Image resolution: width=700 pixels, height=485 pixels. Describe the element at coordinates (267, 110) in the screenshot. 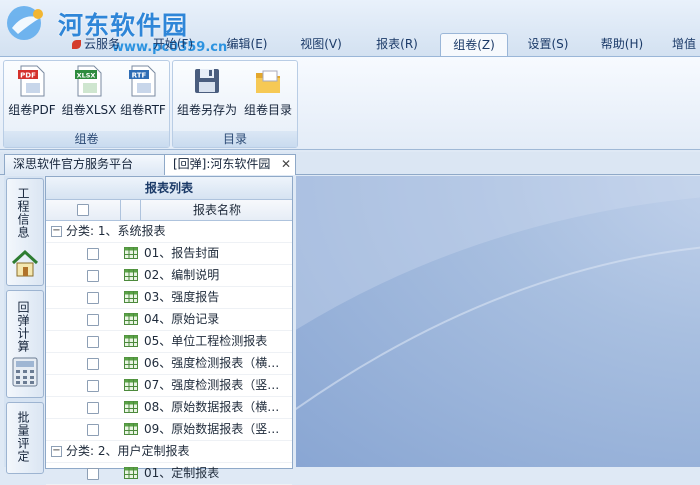

I see `button-label: 组卷目录` at that location.